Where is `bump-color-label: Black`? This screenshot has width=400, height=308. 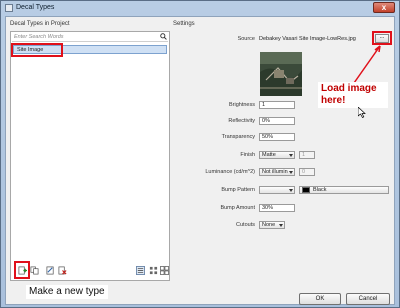
bump-color-label: Black is located at coordinates (320, 190).